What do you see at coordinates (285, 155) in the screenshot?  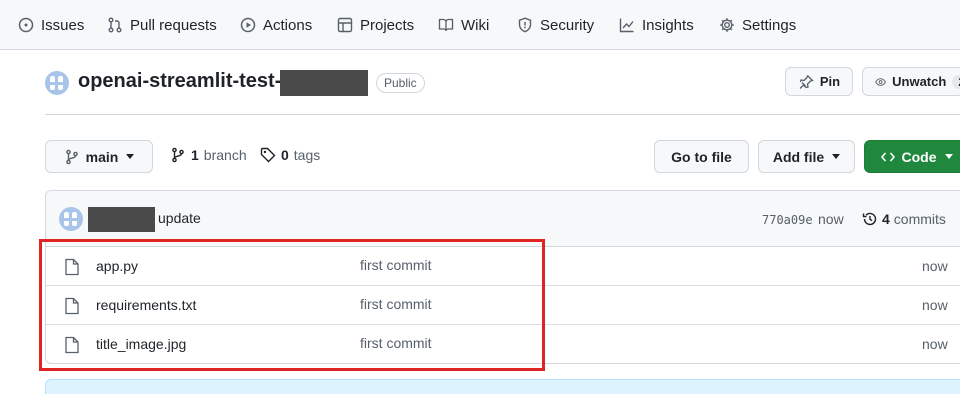 I see `tag-count: 0` at bounding box center [285, 155].